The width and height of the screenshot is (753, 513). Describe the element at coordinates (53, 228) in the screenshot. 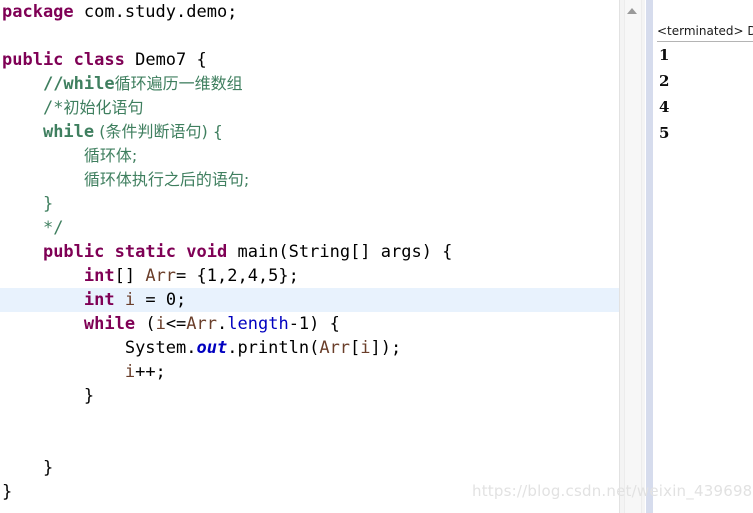

I see `code-token: */` at that location.